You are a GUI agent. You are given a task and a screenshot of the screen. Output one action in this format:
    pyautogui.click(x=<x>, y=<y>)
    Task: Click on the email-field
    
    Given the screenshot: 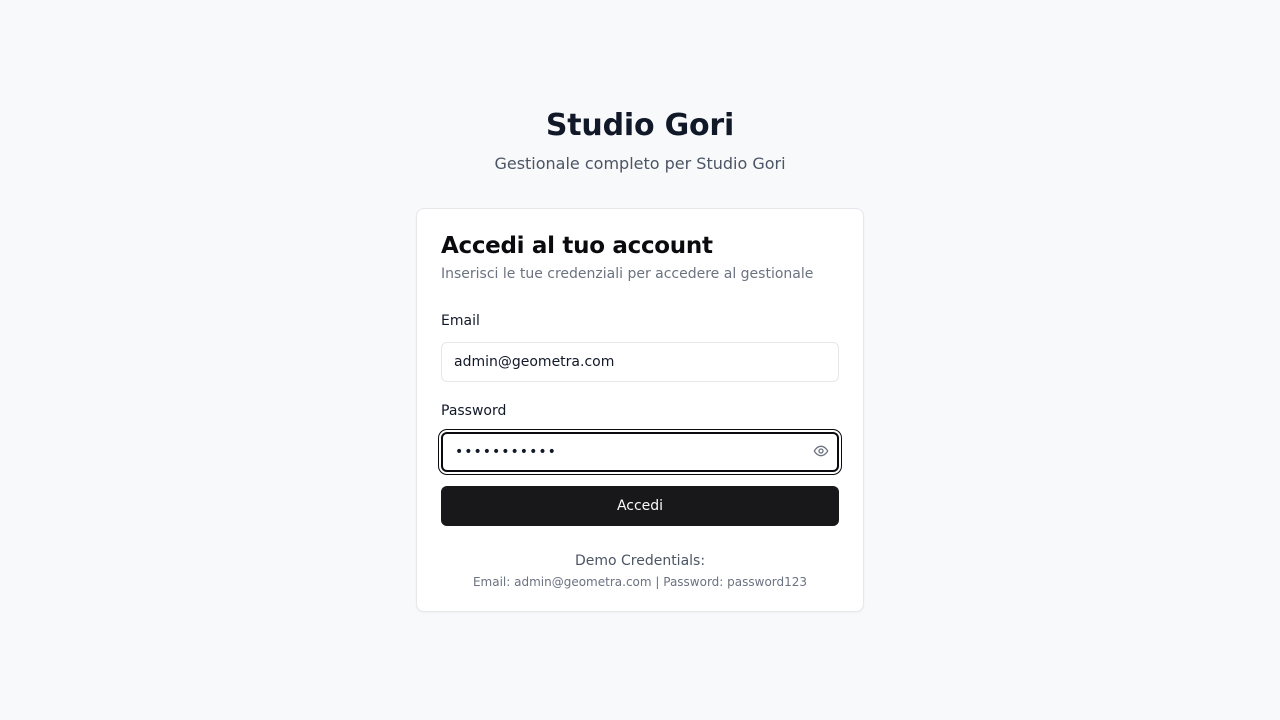 What is the action you would take?
    pyautogui.click(x=640, y=362)
    